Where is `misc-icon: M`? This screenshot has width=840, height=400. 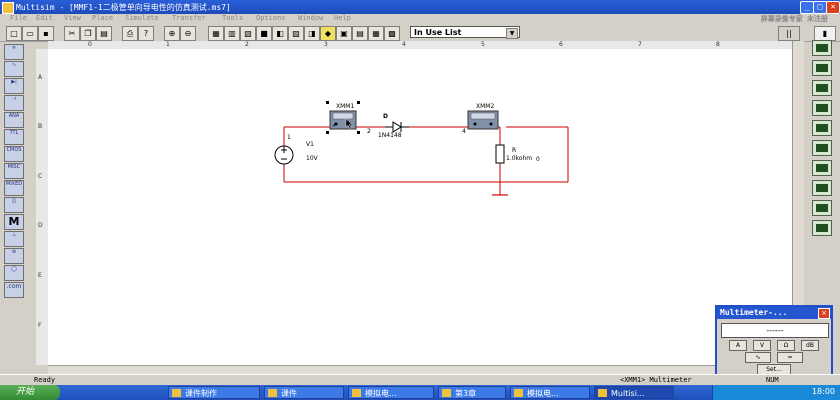
misc-icon: M is located at coordinates (14, 222).